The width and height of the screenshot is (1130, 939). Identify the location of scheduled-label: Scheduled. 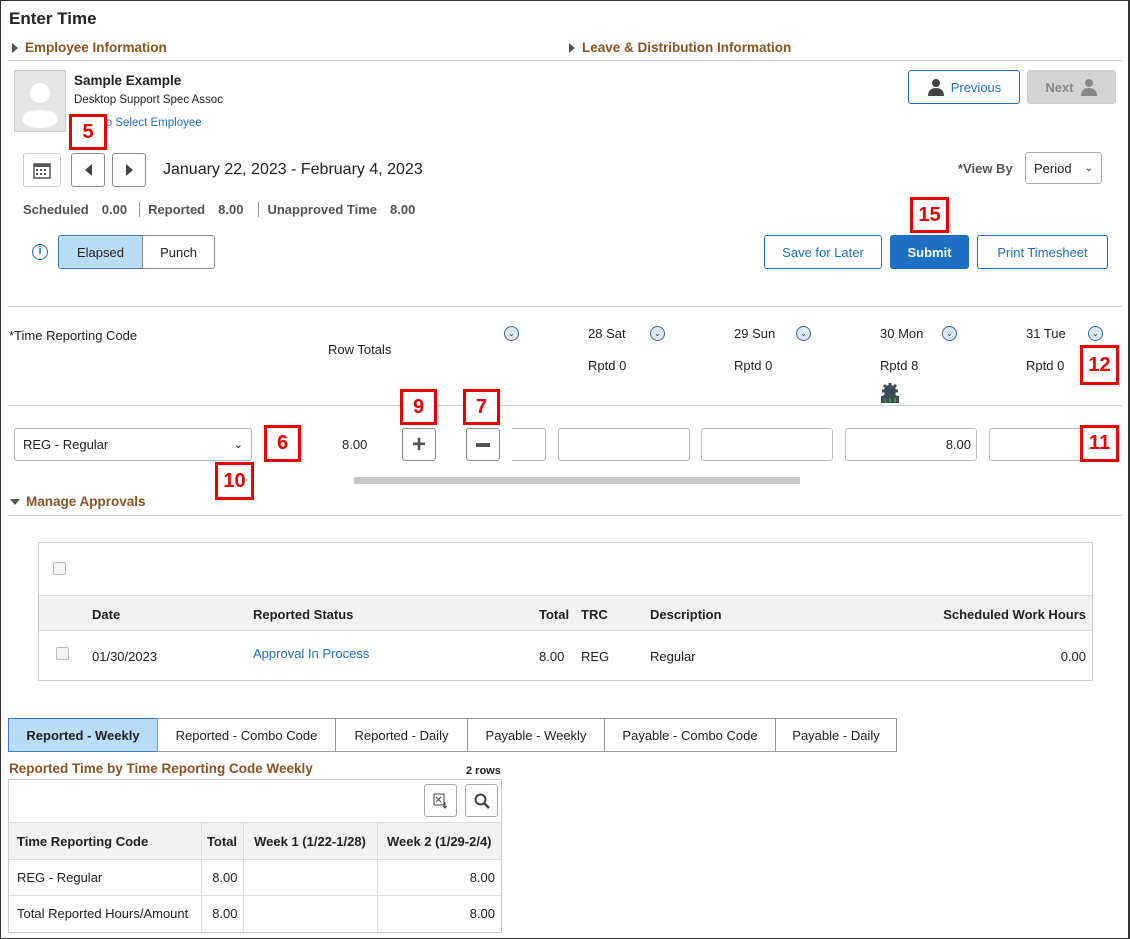
(56, 209).